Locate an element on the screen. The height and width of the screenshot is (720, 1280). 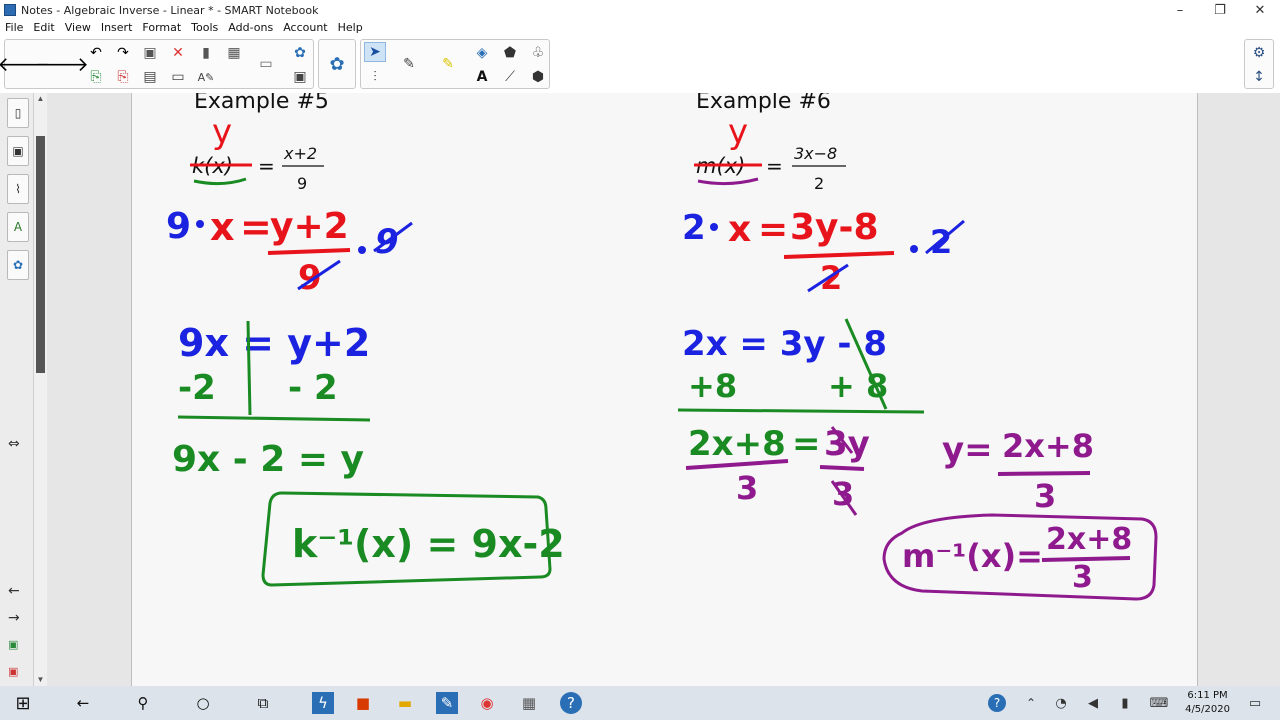
example5-step2-row1: 9x = y+2 is located at coordinates (274, 343).